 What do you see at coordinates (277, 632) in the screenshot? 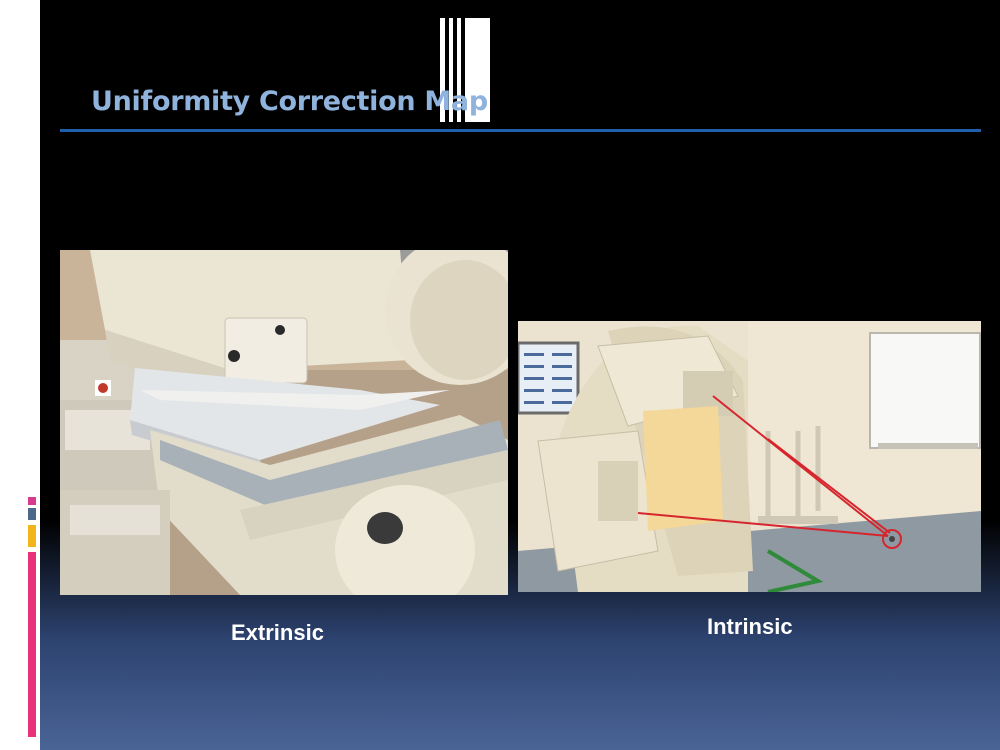
I see `extrinsic-caption: Extrinsic` at bounding box center [277, 632].